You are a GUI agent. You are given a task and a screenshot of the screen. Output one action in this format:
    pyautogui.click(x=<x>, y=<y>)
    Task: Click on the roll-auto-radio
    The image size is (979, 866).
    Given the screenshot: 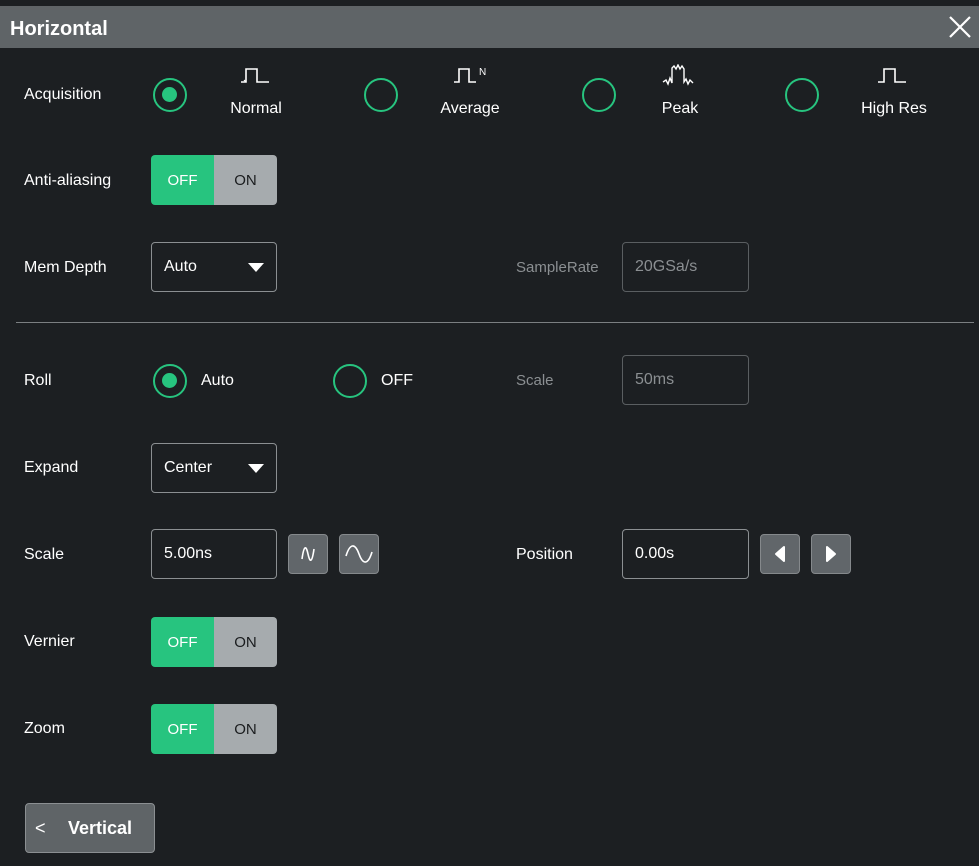 What is the action you would take?
    pyautogui.click(x=170, y=381)
    